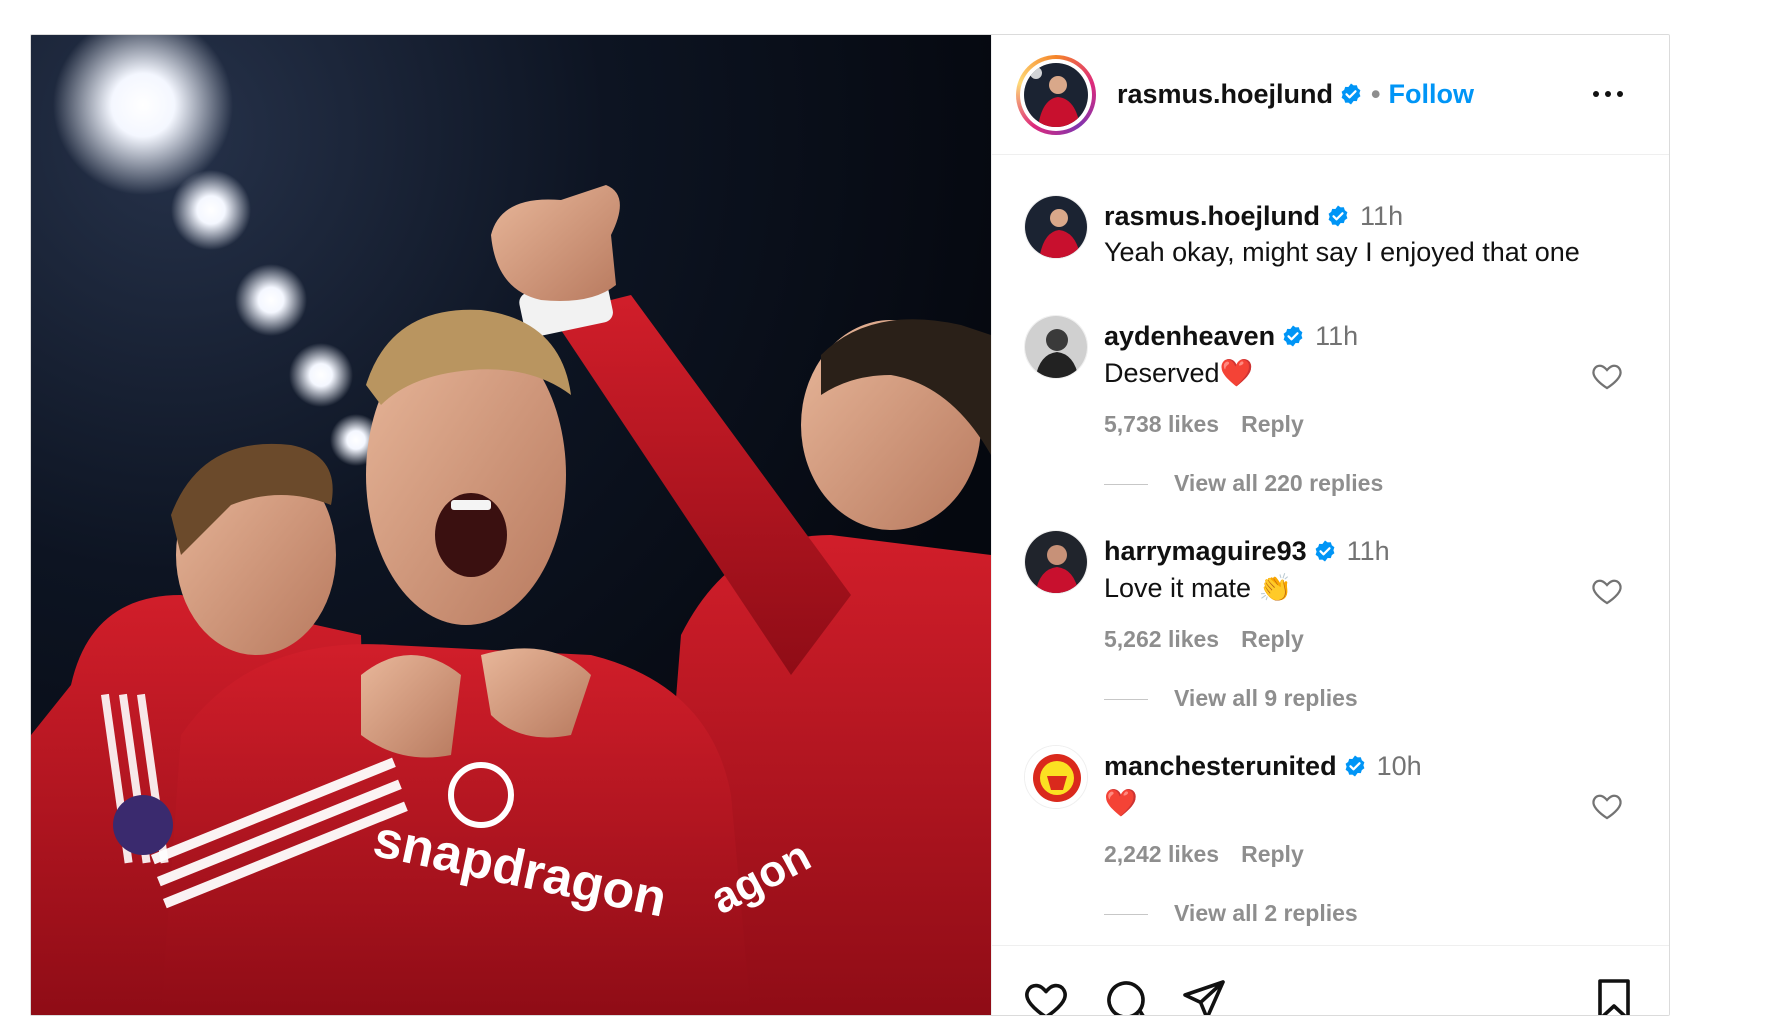 This screenshot has height=1016, width=1782. I want to click on caption-header: rasmus.hoejlund 11h, so click(1253, 216).